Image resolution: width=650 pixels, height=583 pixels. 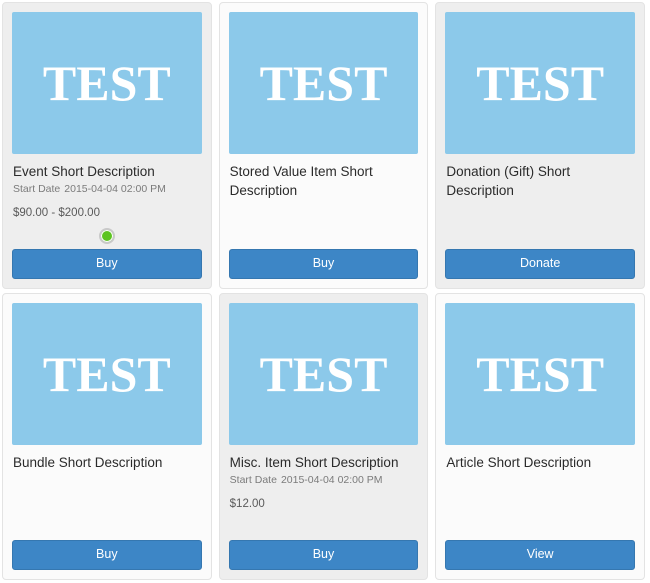 I want to click on product-card-body: Stored Value Item Short Description, so click(x=324, y=201).